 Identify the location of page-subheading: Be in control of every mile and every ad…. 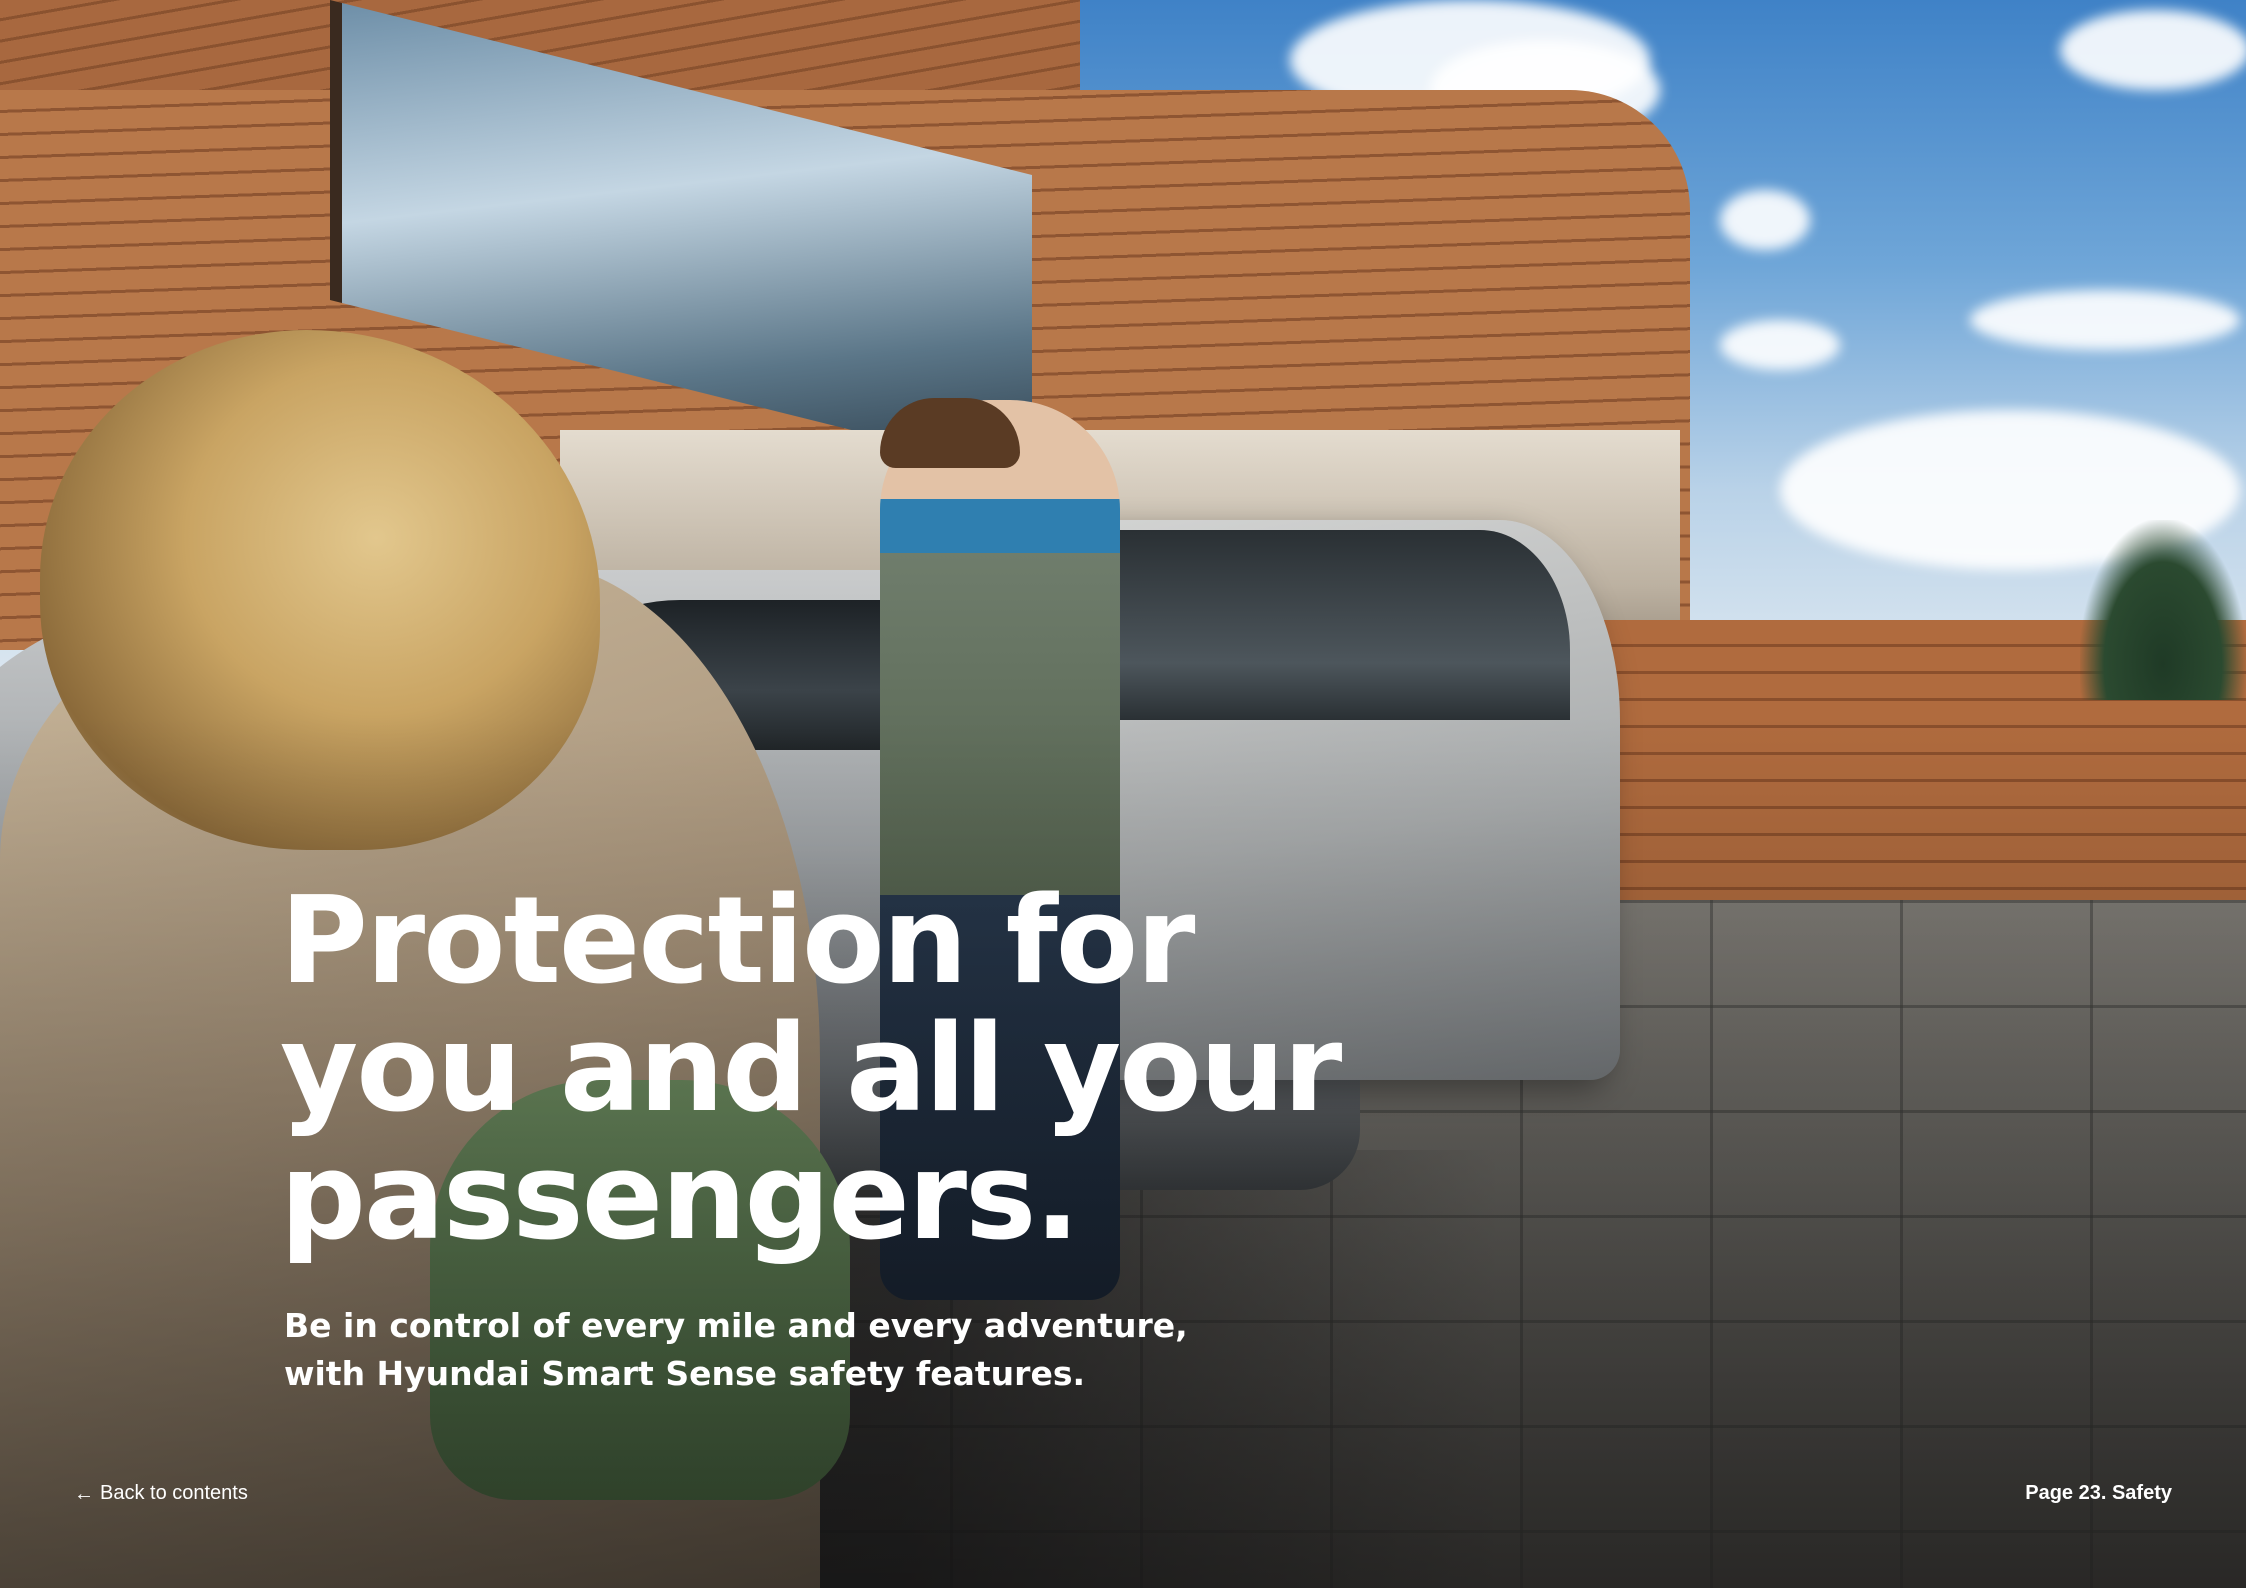
(784, 1350).